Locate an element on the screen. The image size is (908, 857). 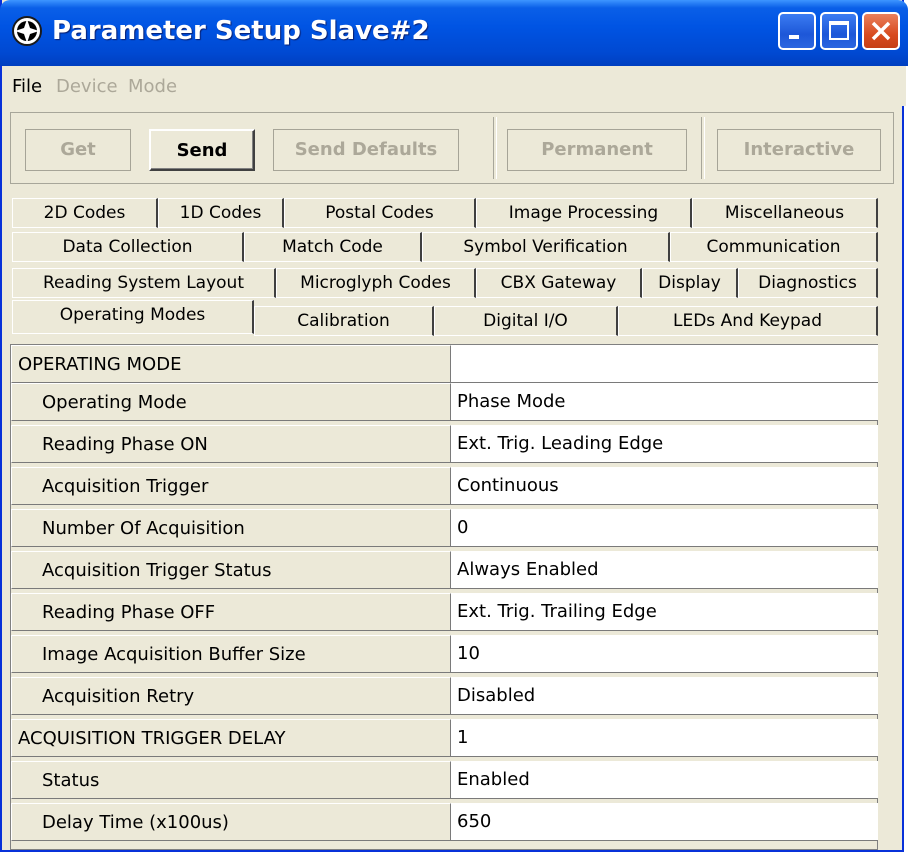
menu-device: Device is located at coordinates (87, 86).